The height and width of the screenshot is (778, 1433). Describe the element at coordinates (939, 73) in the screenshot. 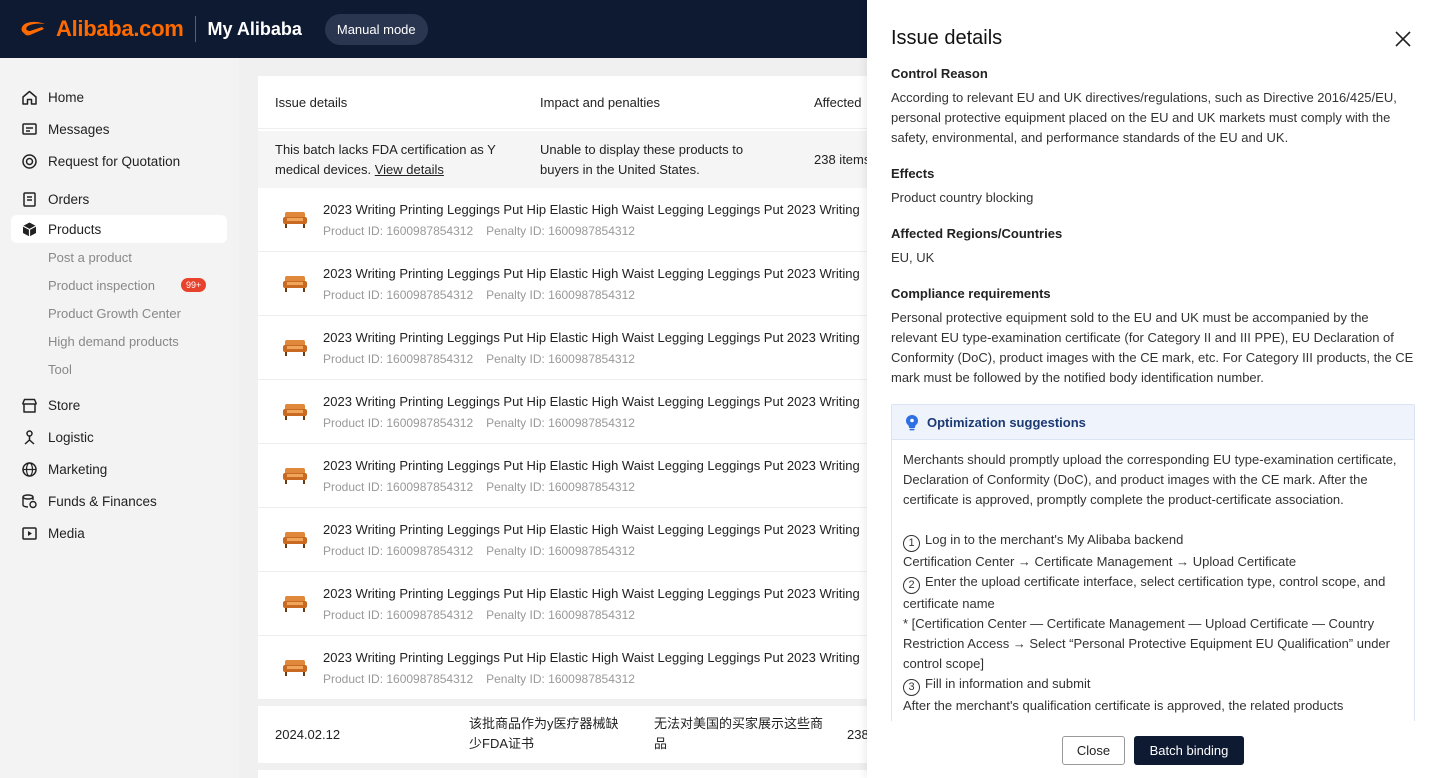

I see `section-heading: Control Reason` at that location.